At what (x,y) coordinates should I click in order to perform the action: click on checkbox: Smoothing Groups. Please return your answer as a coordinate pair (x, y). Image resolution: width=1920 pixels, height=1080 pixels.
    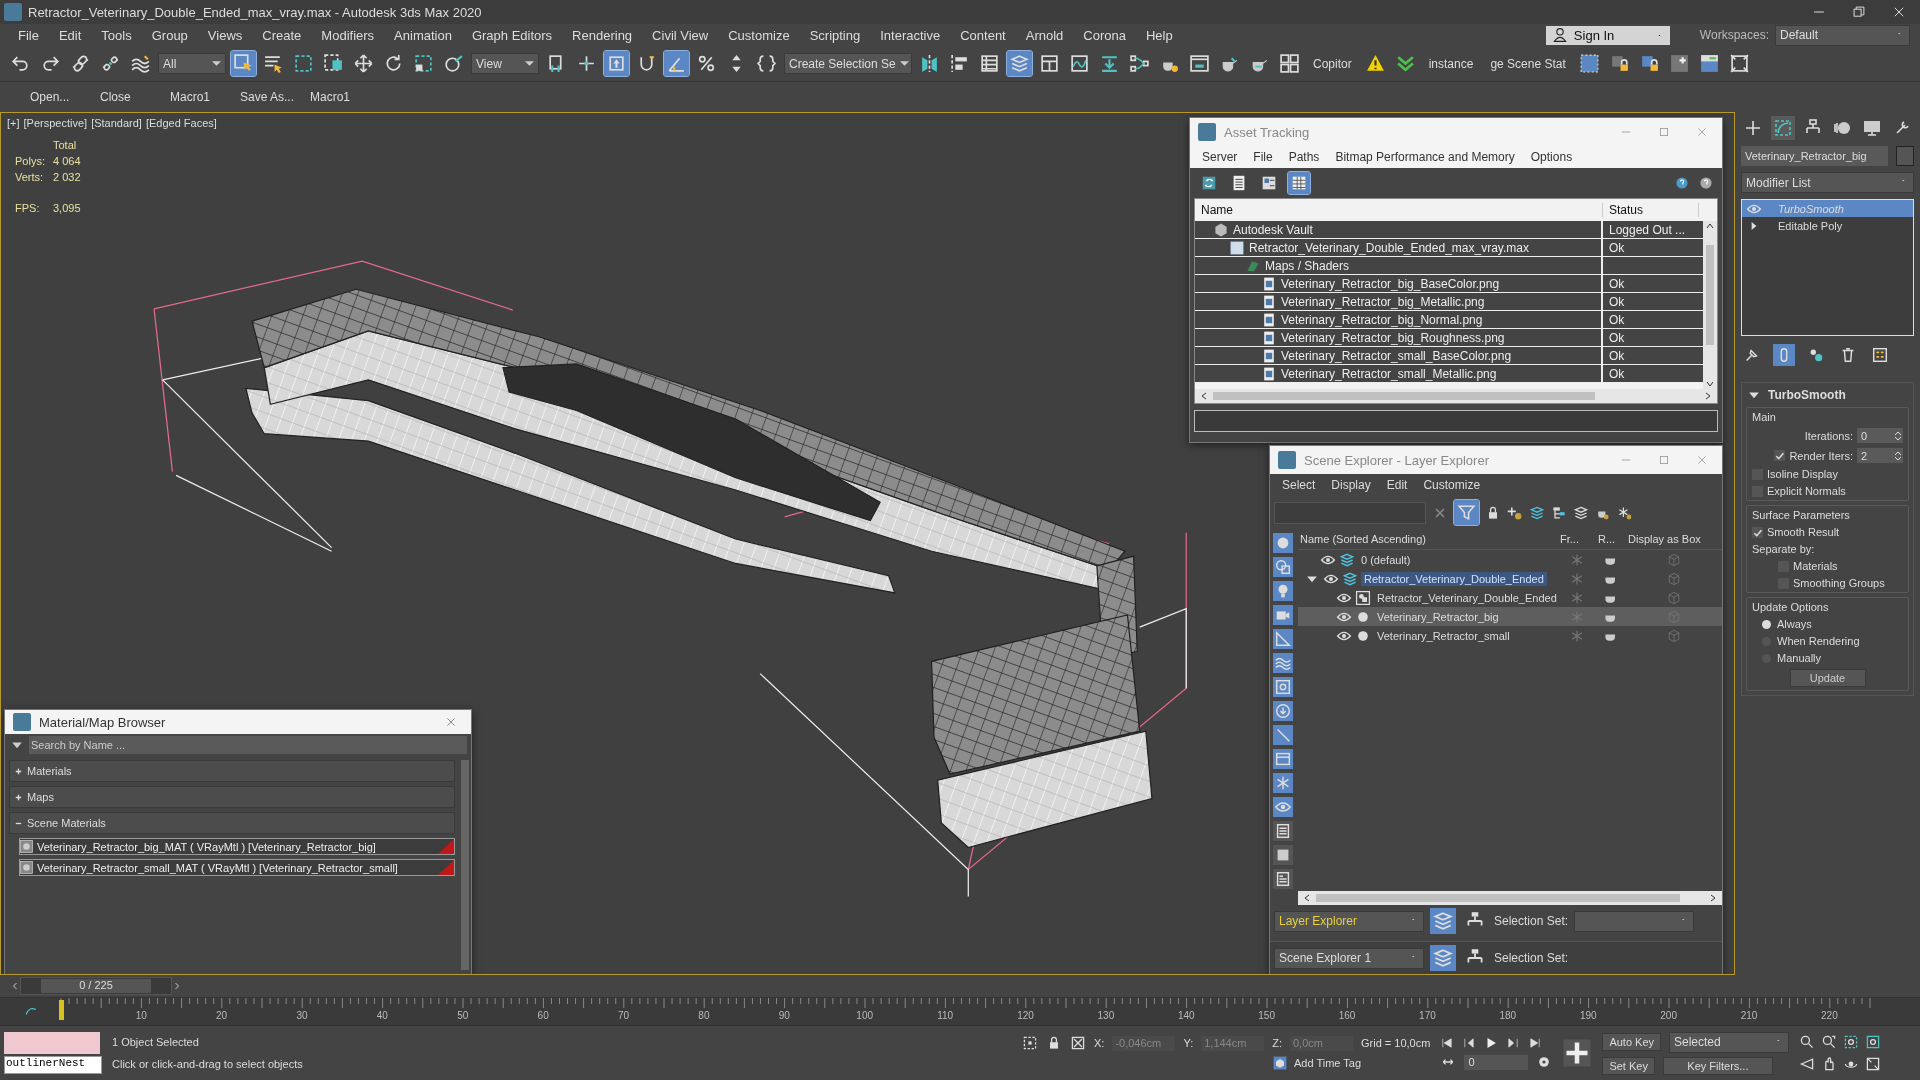
    Looking at the image, I should click on (1827, 583).